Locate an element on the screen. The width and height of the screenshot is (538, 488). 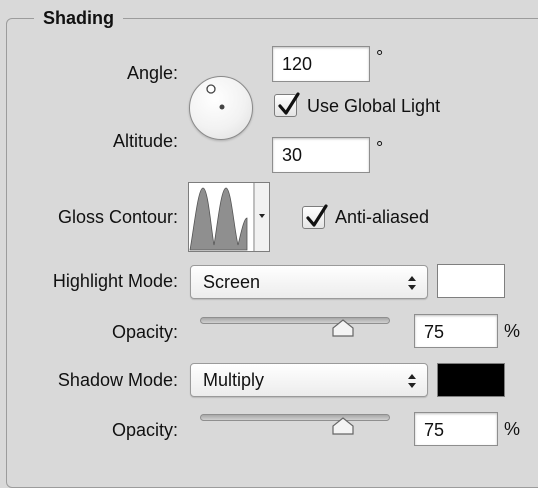
highlight-mode-select: Screen is located at coordinates (309, 282).